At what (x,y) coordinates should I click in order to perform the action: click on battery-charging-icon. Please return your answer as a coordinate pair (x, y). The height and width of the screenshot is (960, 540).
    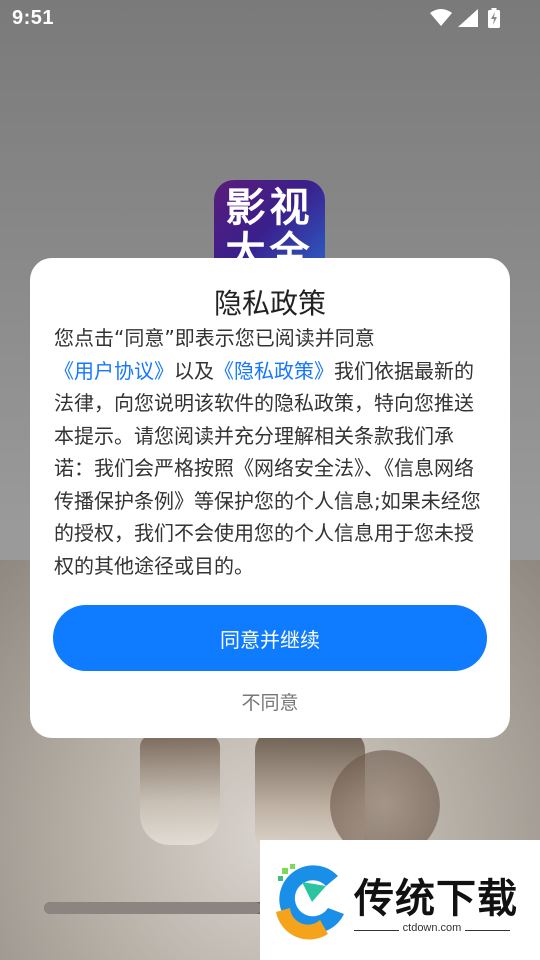
    Looking at the image, I should click on (494, 18).